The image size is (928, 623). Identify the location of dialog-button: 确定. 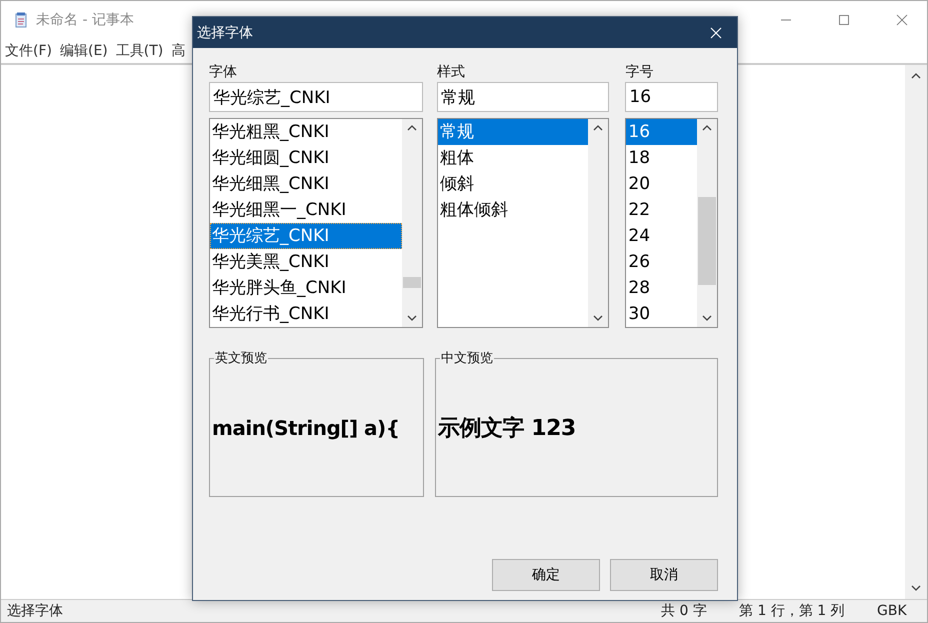
(546, 575).